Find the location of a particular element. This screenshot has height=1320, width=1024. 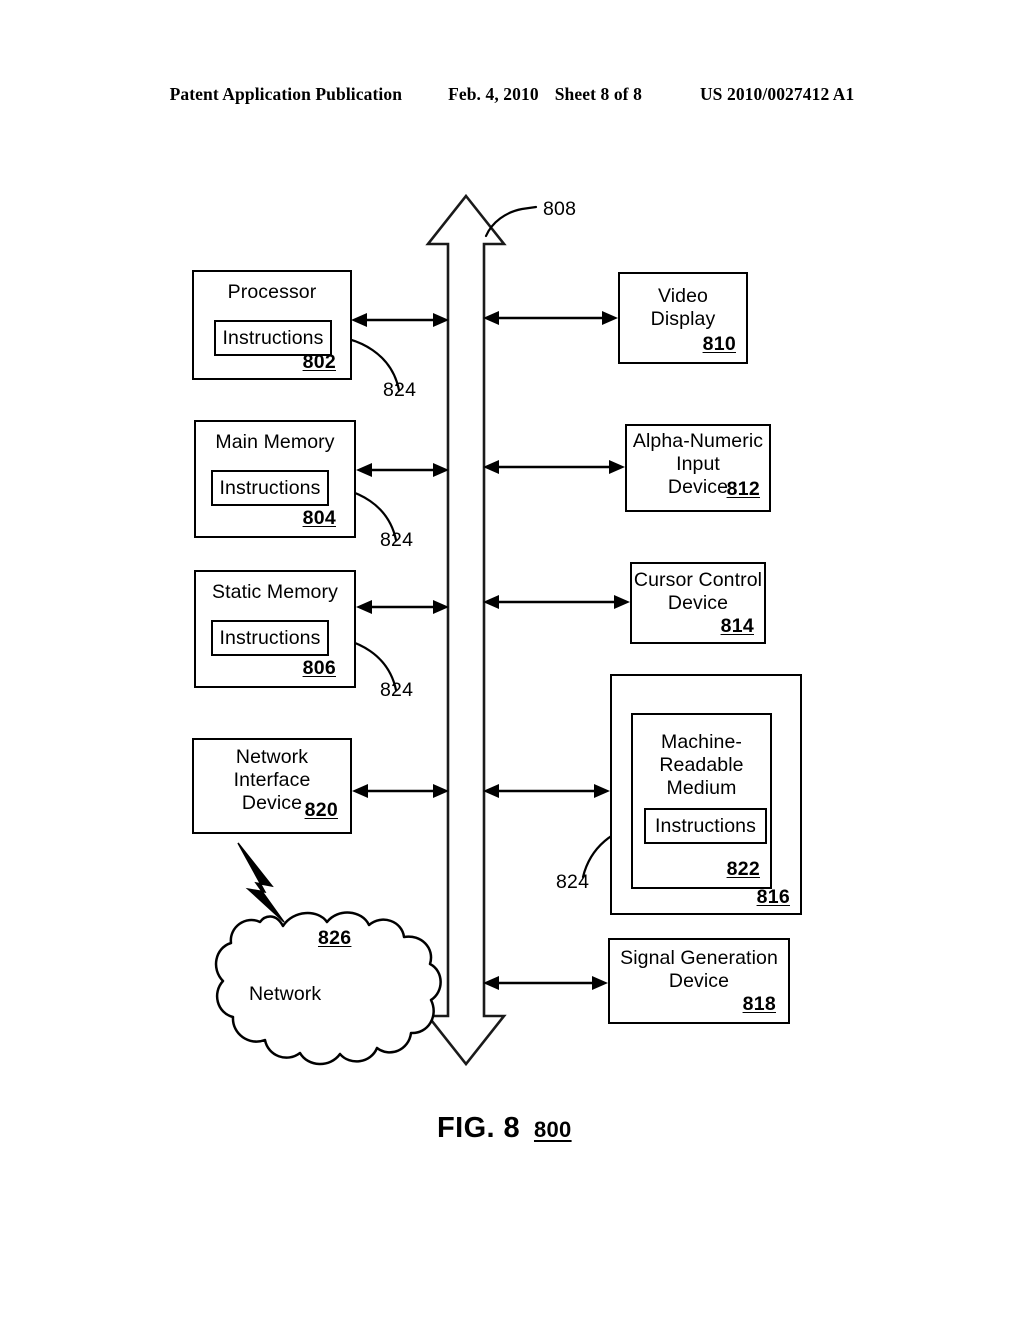

block-main-memory-ref: 804 is located at coordinates (319, 518).